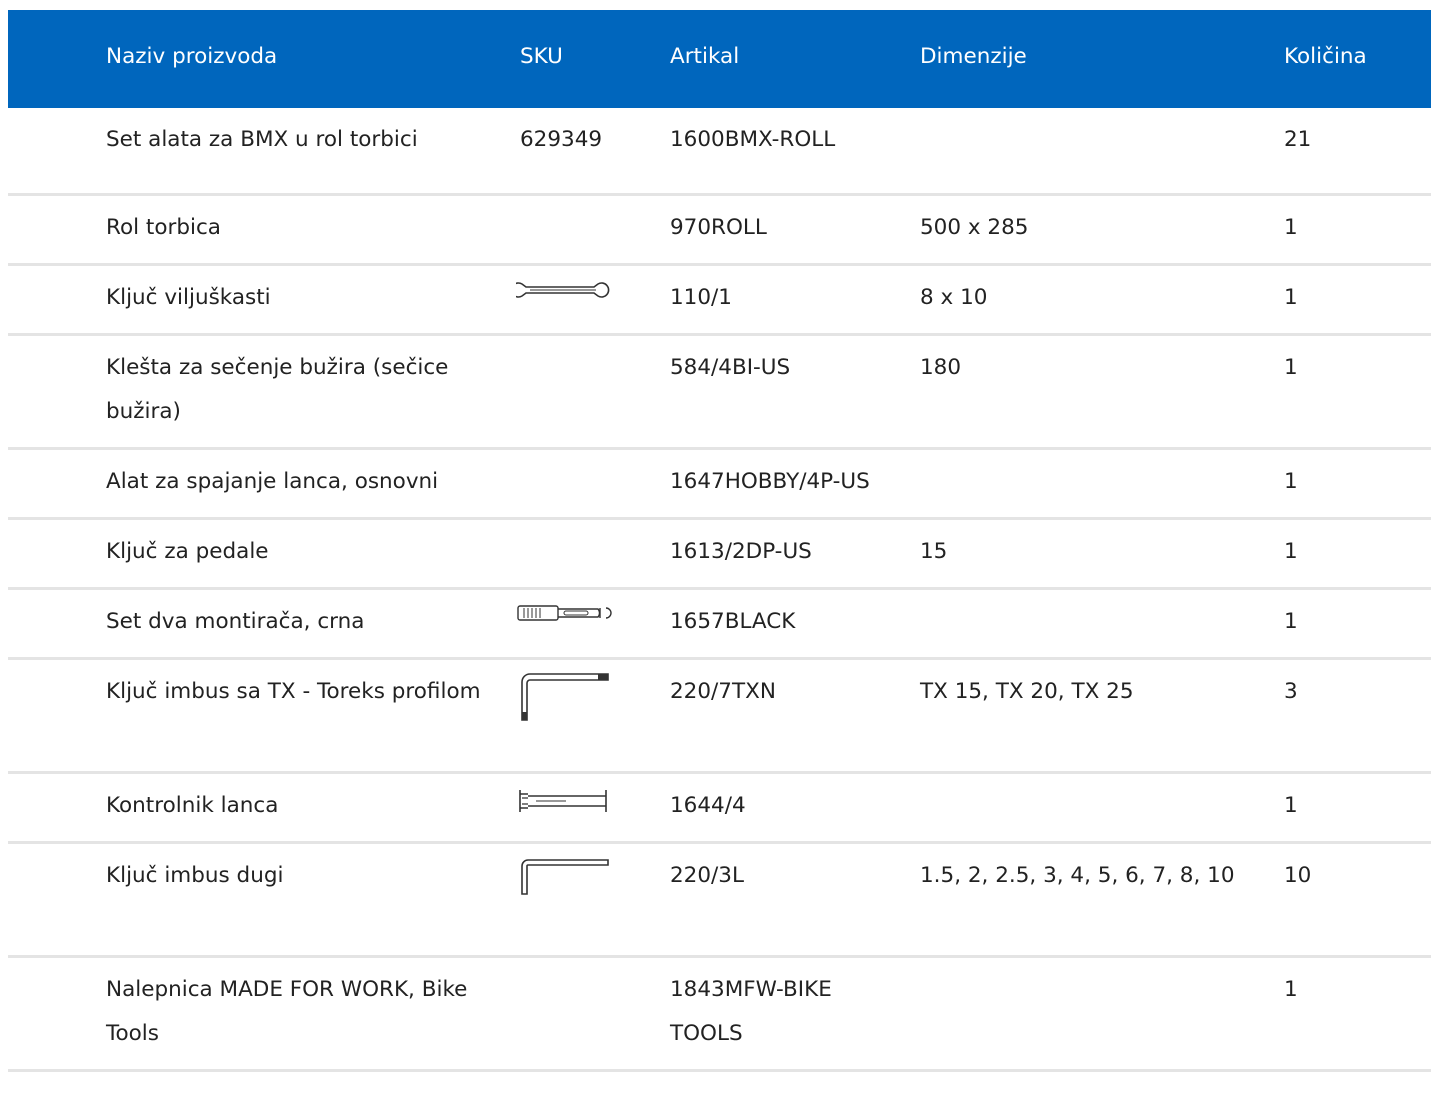 Image resolution: width=1431 pixels, height=1108 pixels. What do you see at coordinates (1325, 56) in the screenshot?
I see `header-quantity: Količina` at bounding box center [1325, 56].